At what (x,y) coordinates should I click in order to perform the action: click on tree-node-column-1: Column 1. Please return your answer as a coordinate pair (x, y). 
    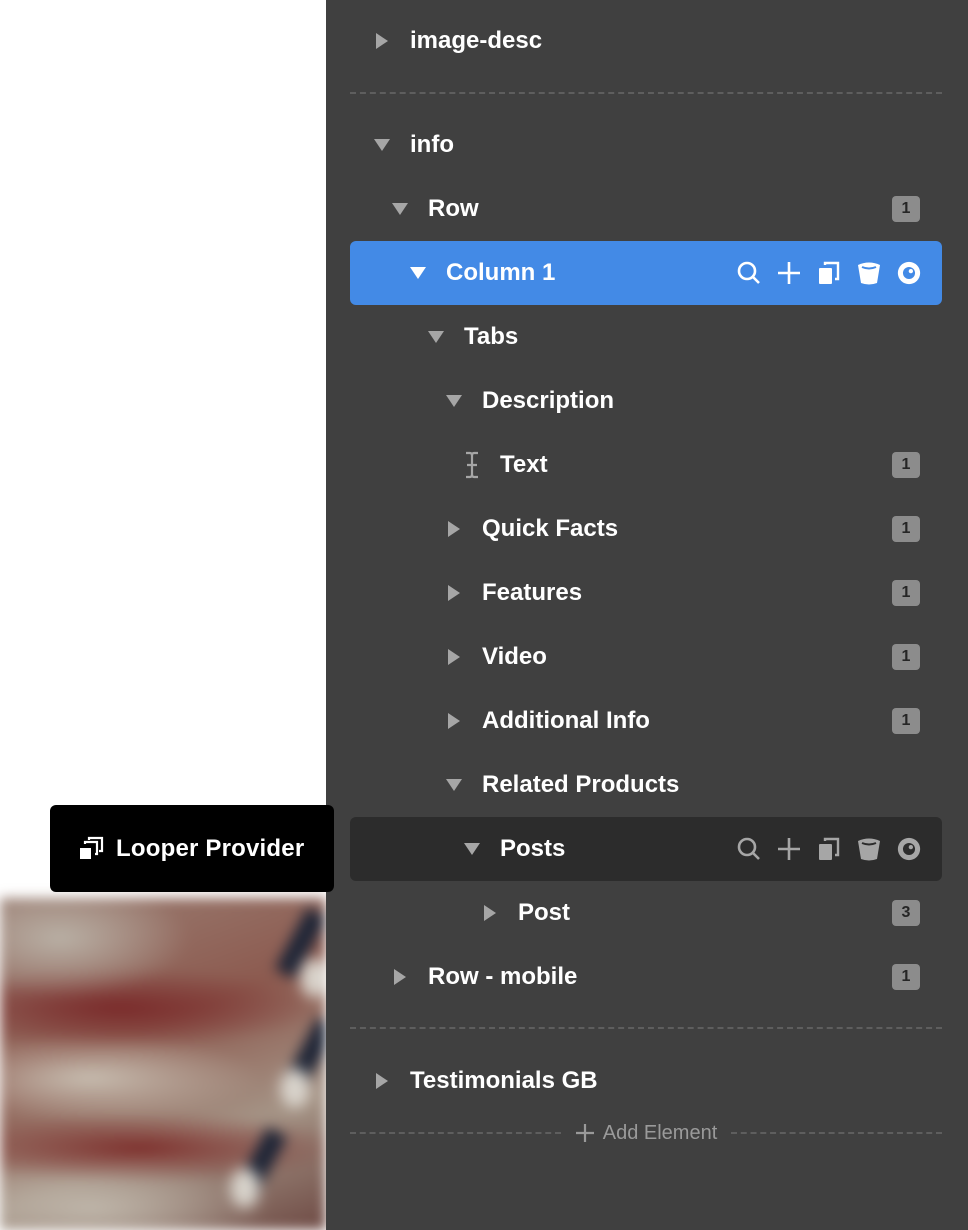
    Looking at the image, I should click on (646, 273).